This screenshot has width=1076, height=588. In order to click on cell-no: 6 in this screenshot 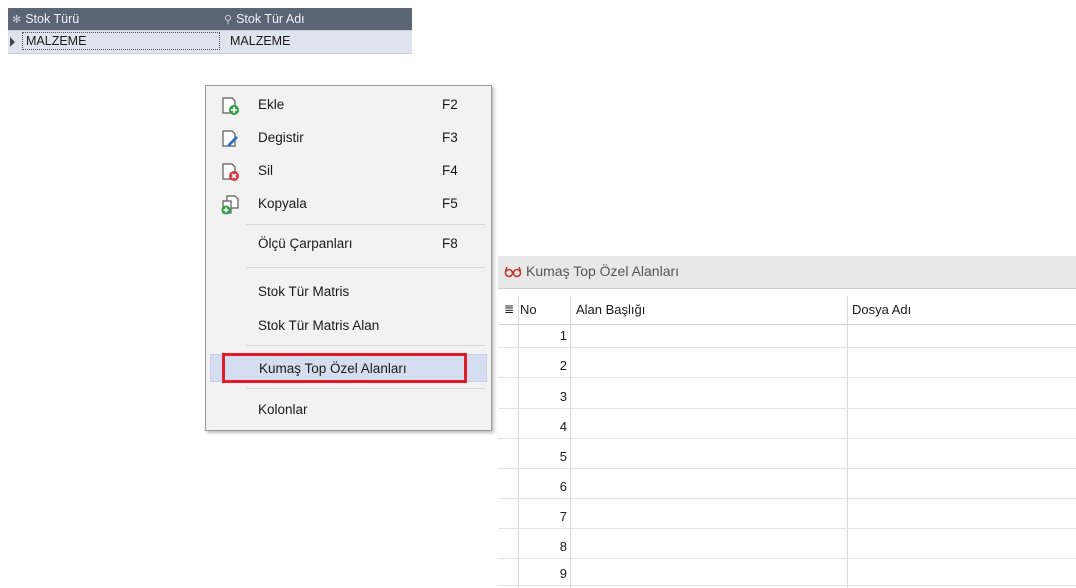, I will do `click(563, 486)`.